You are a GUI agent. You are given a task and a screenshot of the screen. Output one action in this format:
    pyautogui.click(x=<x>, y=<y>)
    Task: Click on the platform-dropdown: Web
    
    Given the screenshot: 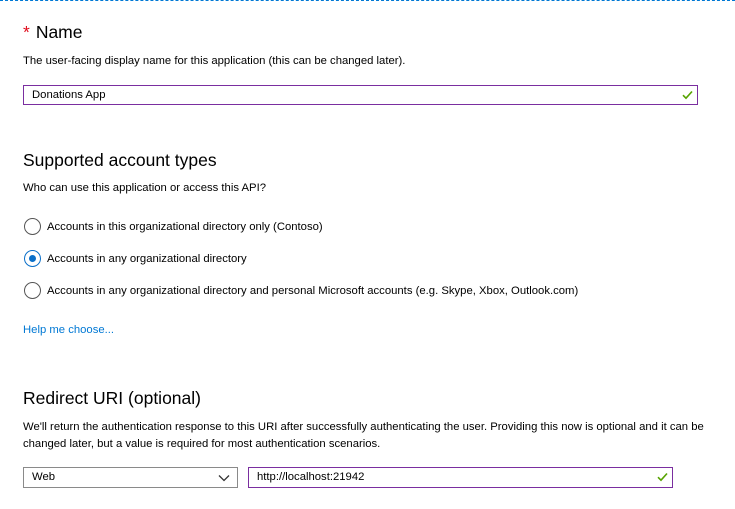 What is the action you would take?
    pyautogui.click(x=130, y=477)
    